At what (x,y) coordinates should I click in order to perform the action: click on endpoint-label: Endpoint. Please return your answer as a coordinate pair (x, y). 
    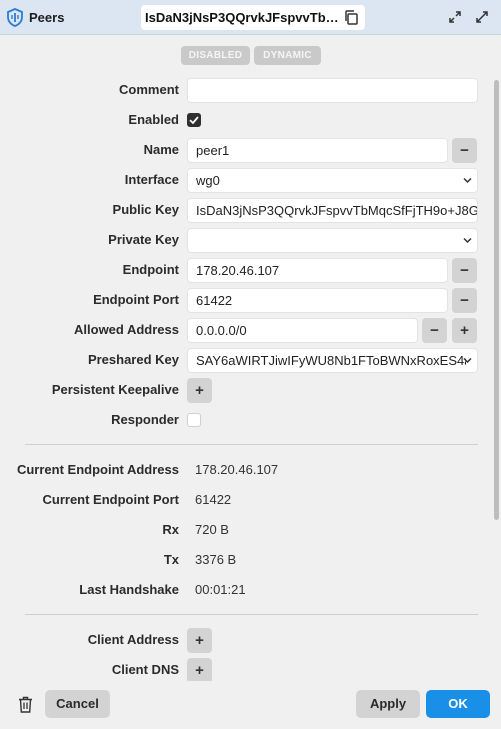
    Looking at the image, I should click on (150, 269).